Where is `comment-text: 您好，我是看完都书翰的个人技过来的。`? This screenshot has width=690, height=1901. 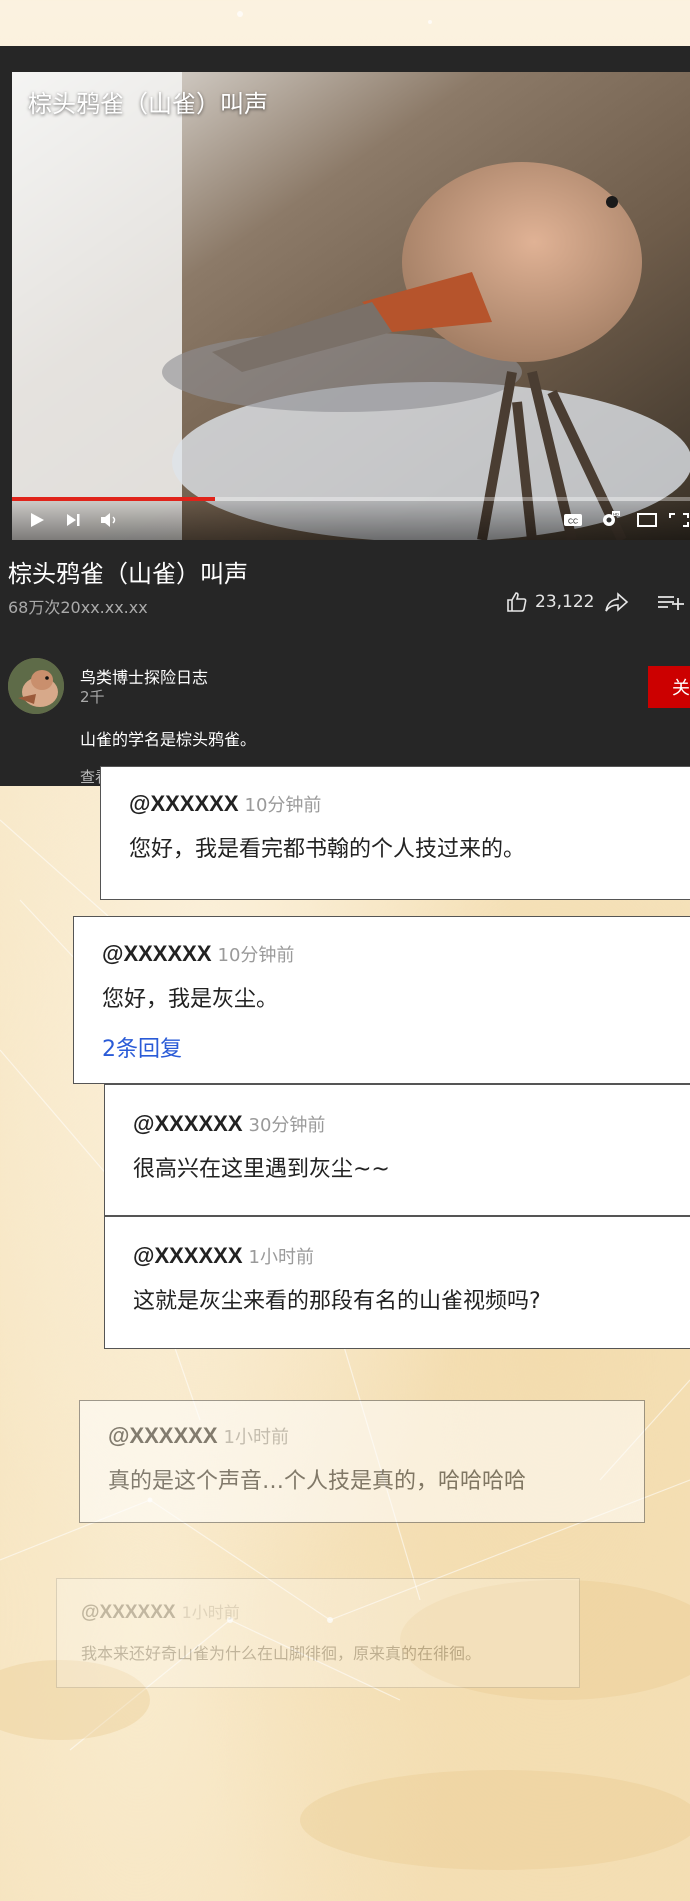
comment-text: 您好，我是看完都书翰的个人技过来的。 is located at coordinates (327, 849).